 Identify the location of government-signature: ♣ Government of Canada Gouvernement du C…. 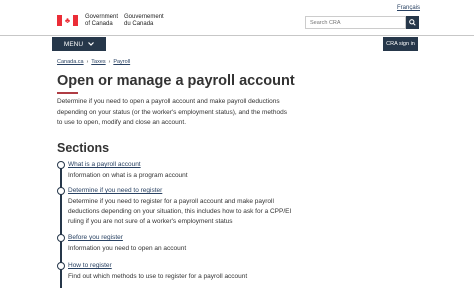
(113, 21).